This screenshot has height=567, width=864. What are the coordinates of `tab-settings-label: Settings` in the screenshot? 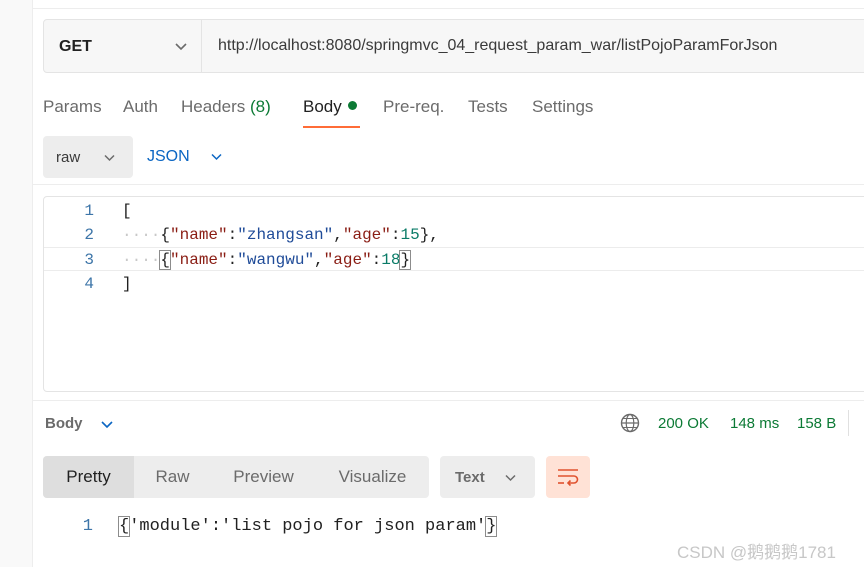 It's located at (563, 106).